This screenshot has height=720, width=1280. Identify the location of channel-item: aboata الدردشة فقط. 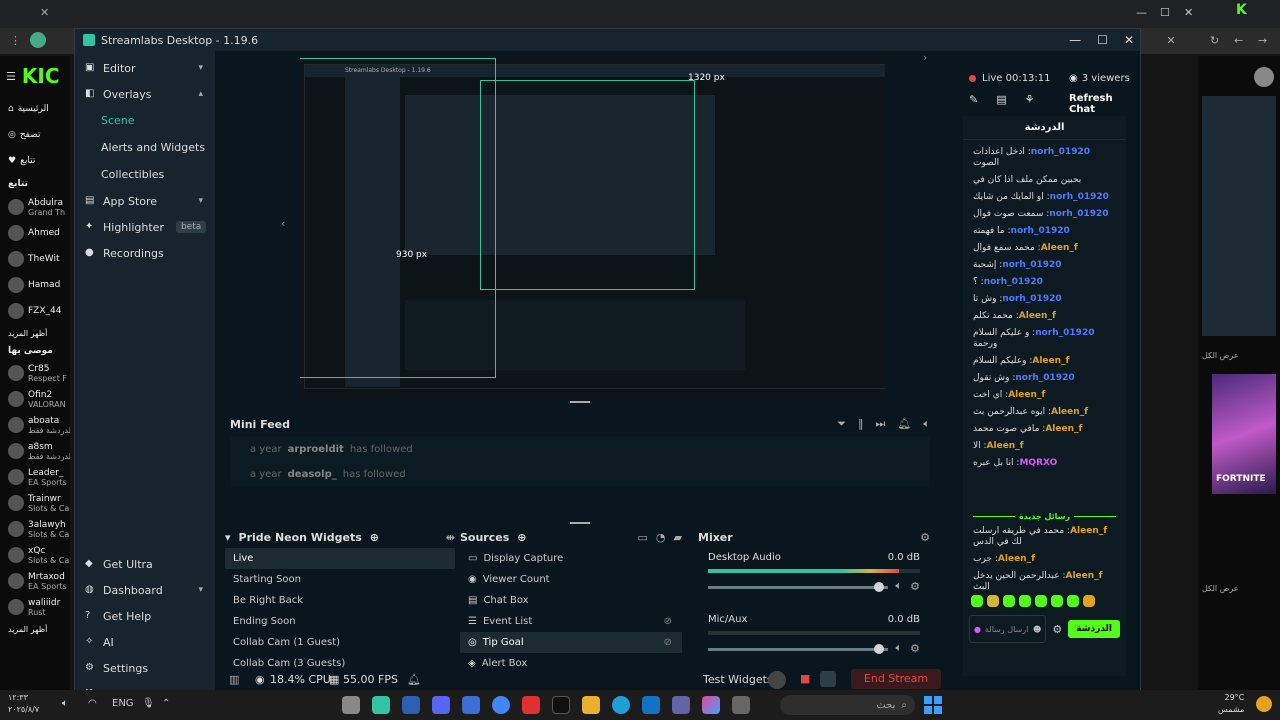
(35, 425).